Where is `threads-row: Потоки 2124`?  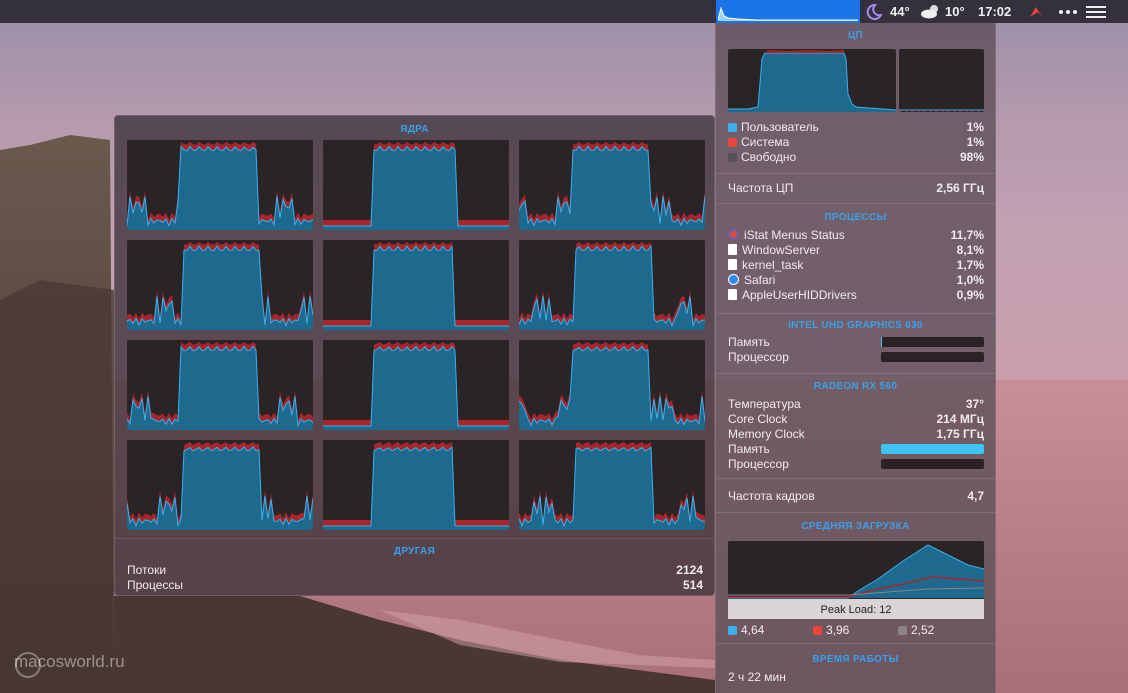 threads-row: Потоки 2124 is located at coordinates (415, 570).